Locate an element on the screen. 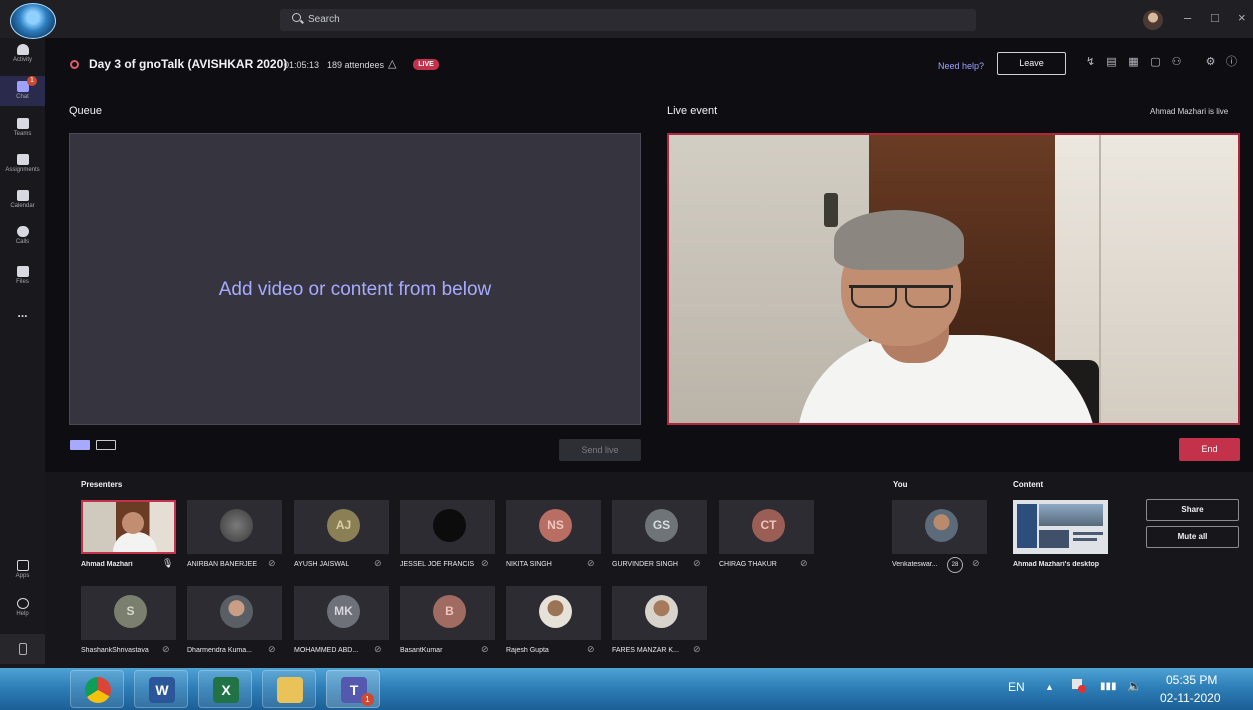  rail-calendar: Calendar is located at coordinates (22, 203).